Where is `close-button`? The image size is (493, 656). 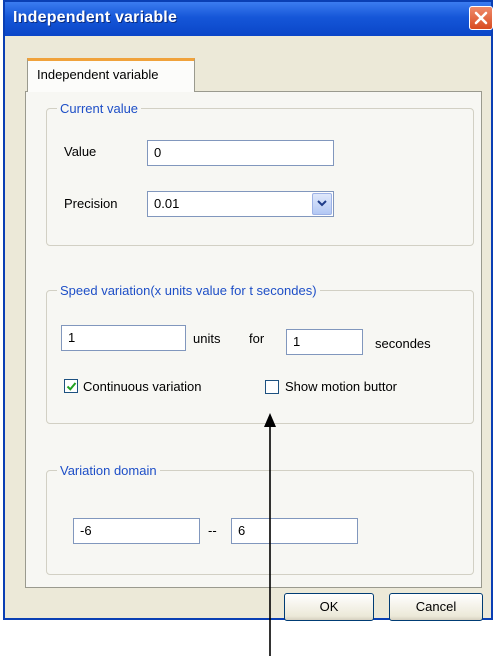
close-button is located at coordinates (481, 18).